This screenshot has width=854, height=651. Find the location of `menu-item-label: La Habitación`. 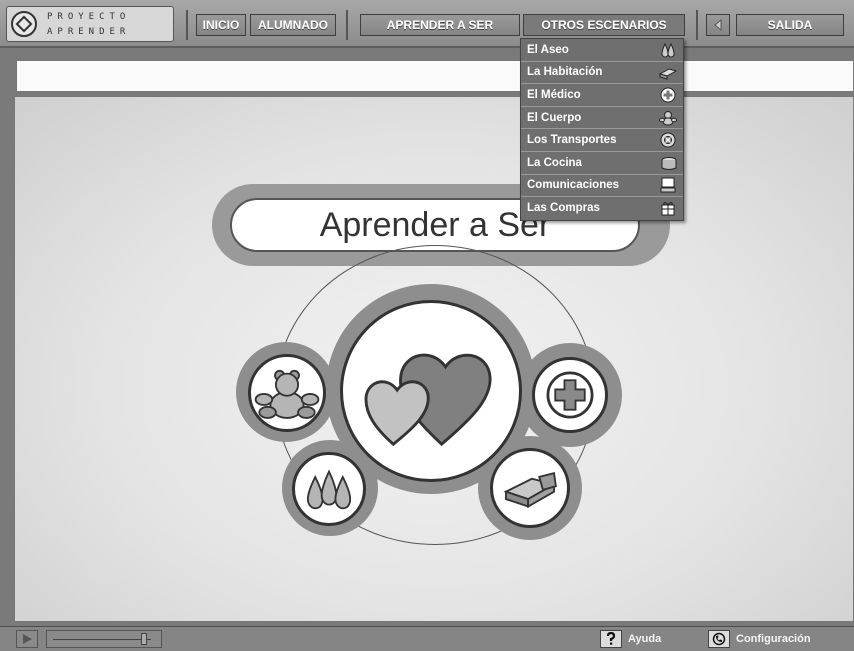

menu-item-label: La Habitación is located at coordinates (565, 72).